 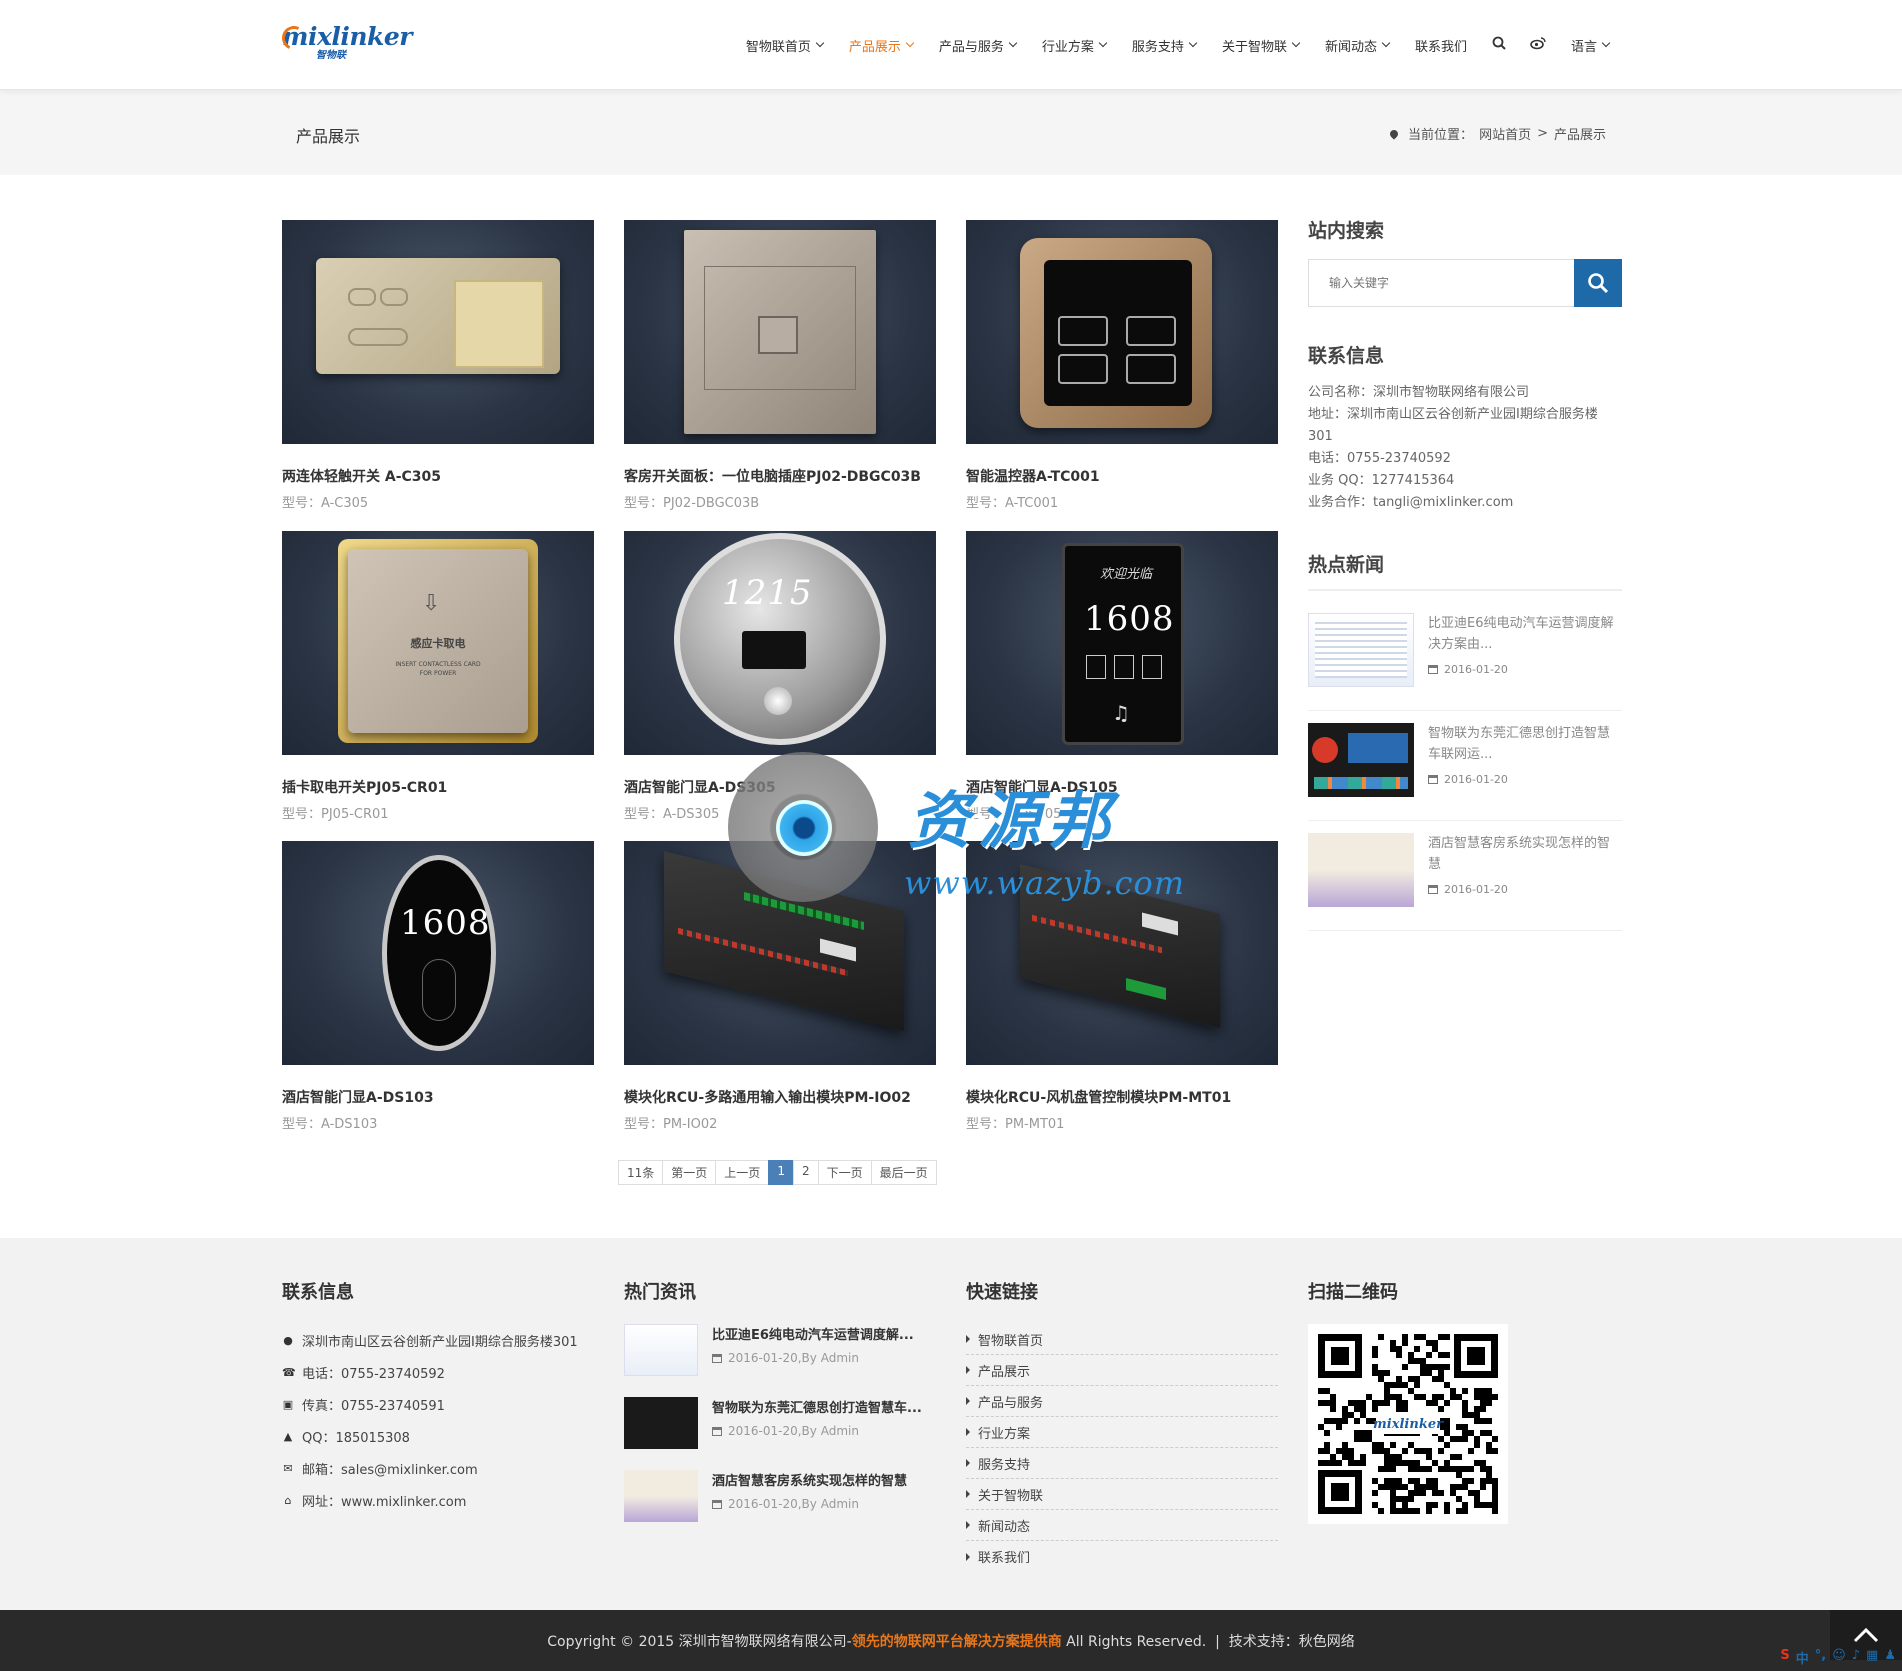 What do you see at coordinates (1122, 643) in the screenshot?
I see `product-image: 欢迎光临 1608 ♫` at bounding box center [1122, 643].